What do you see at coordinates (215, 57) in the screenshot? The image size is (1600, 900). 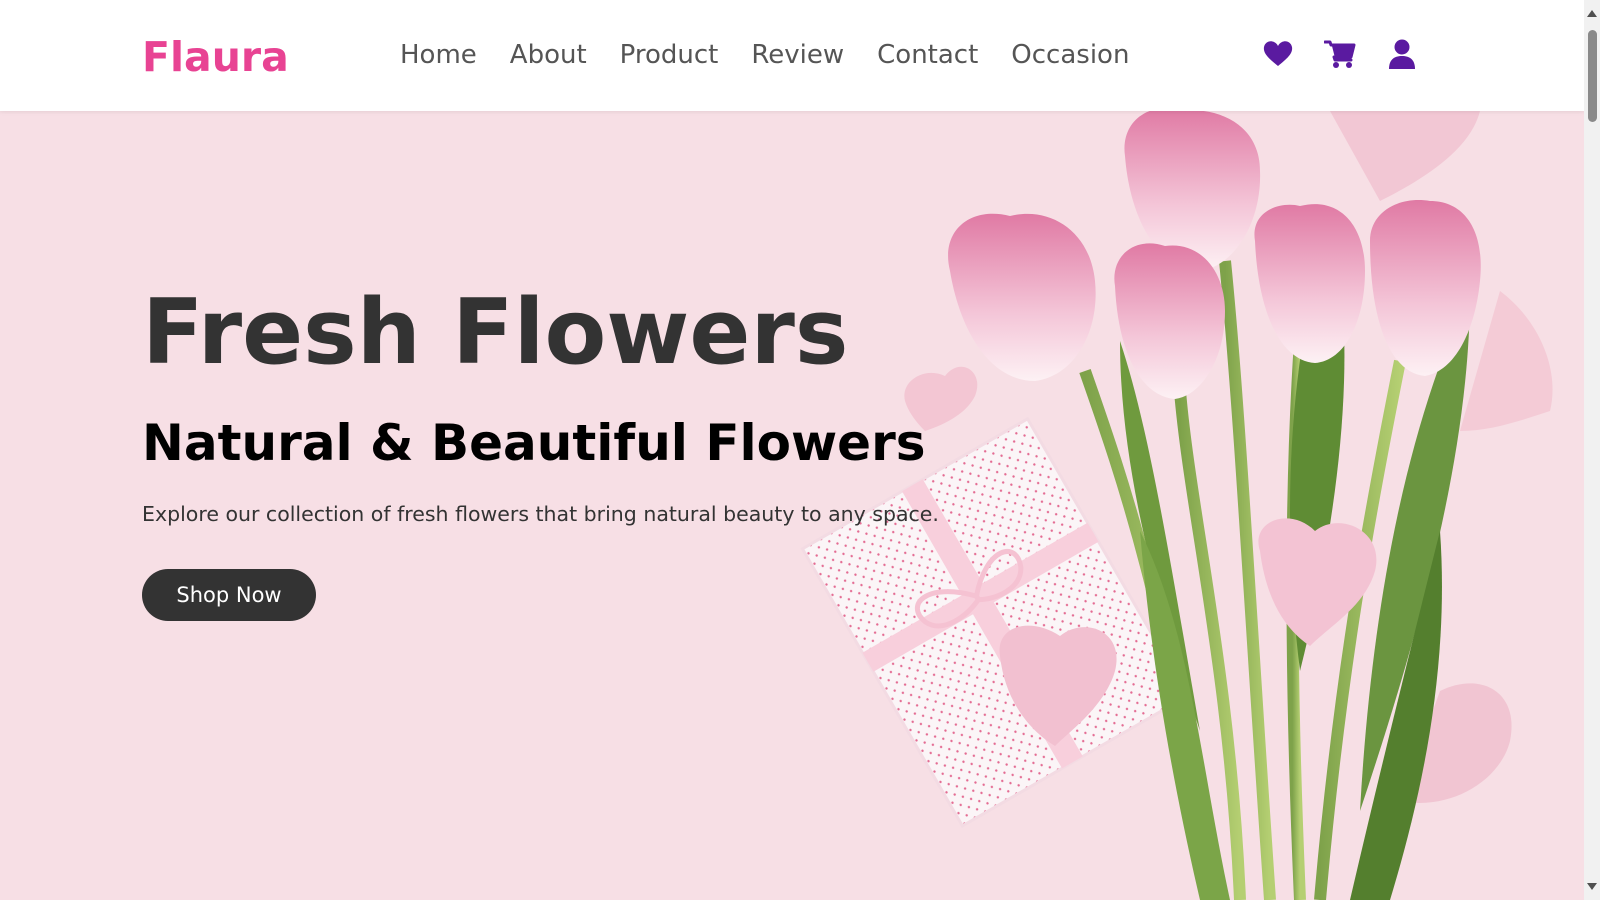 I see `logo: Flaura` at bounding box center [215, 57].